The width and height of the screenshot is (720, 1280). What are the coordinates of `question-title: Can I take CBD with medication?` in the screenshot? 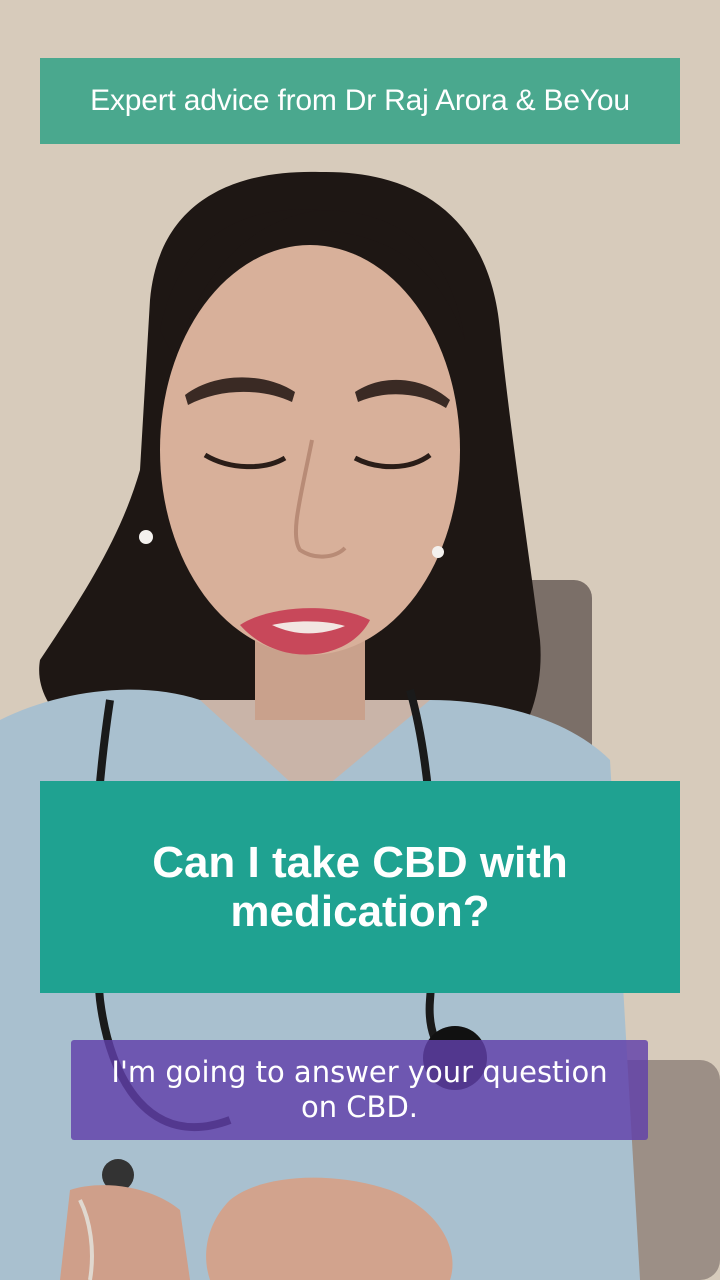 It's located at (360, 886).